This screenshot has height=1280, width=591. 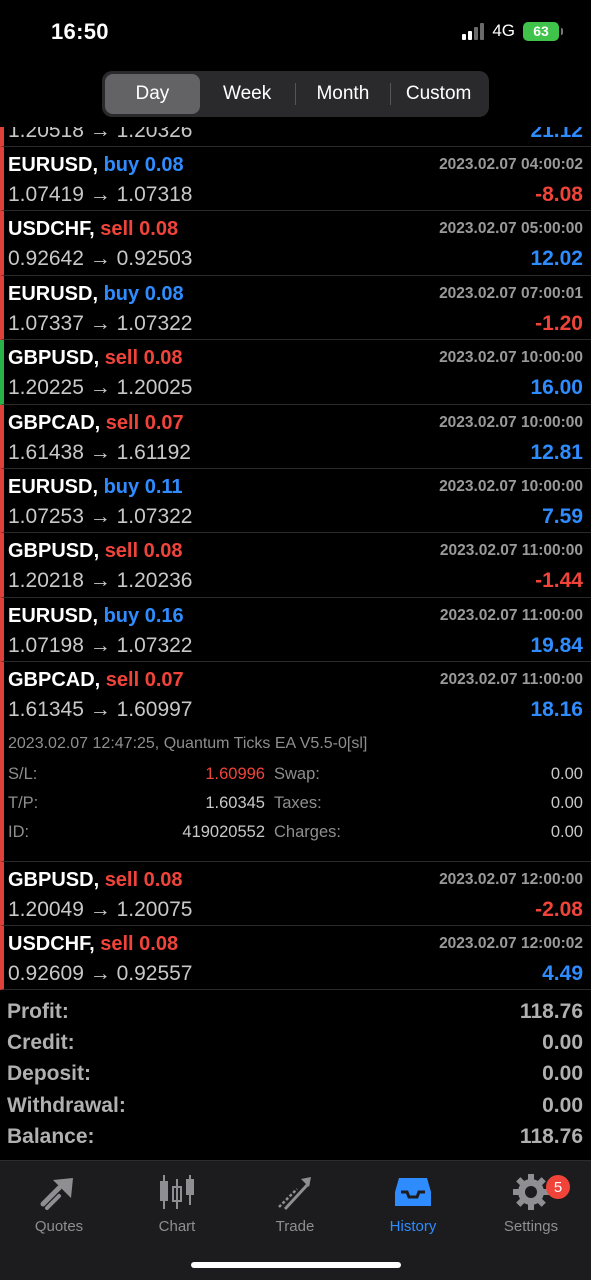 What do you see at coordinates (531, 1192) in the screenshot?
I see `gear-icon` at bounding box center [531, 1192].